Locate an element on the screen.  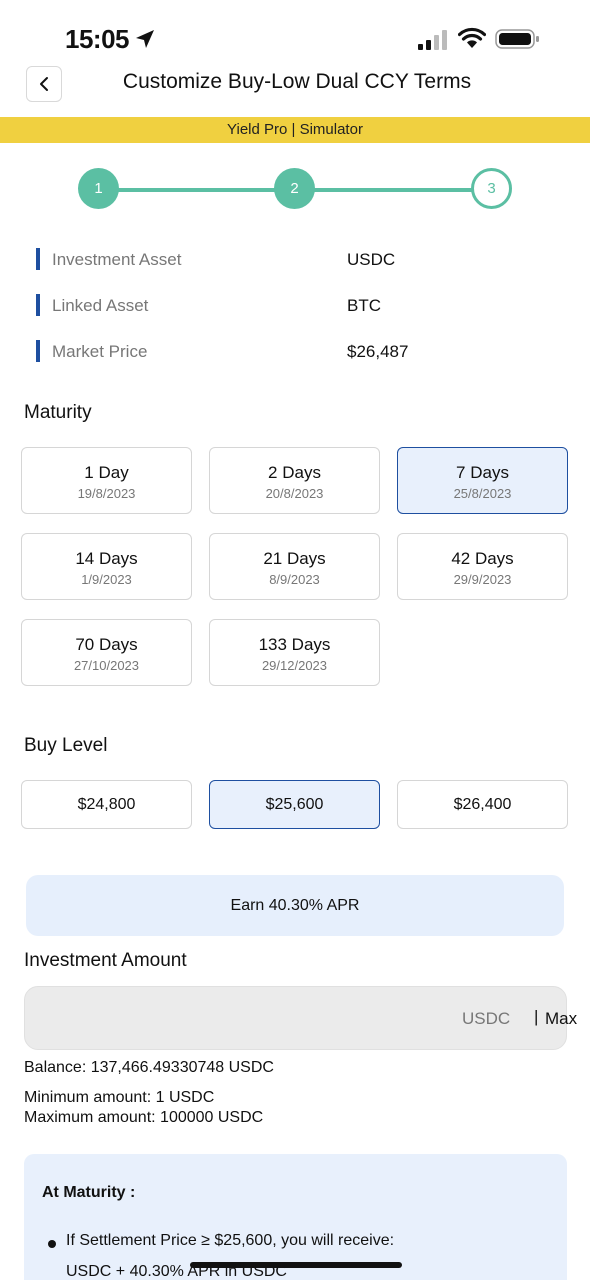
amount-unit: USDC is located at coordinates (486, 1018).